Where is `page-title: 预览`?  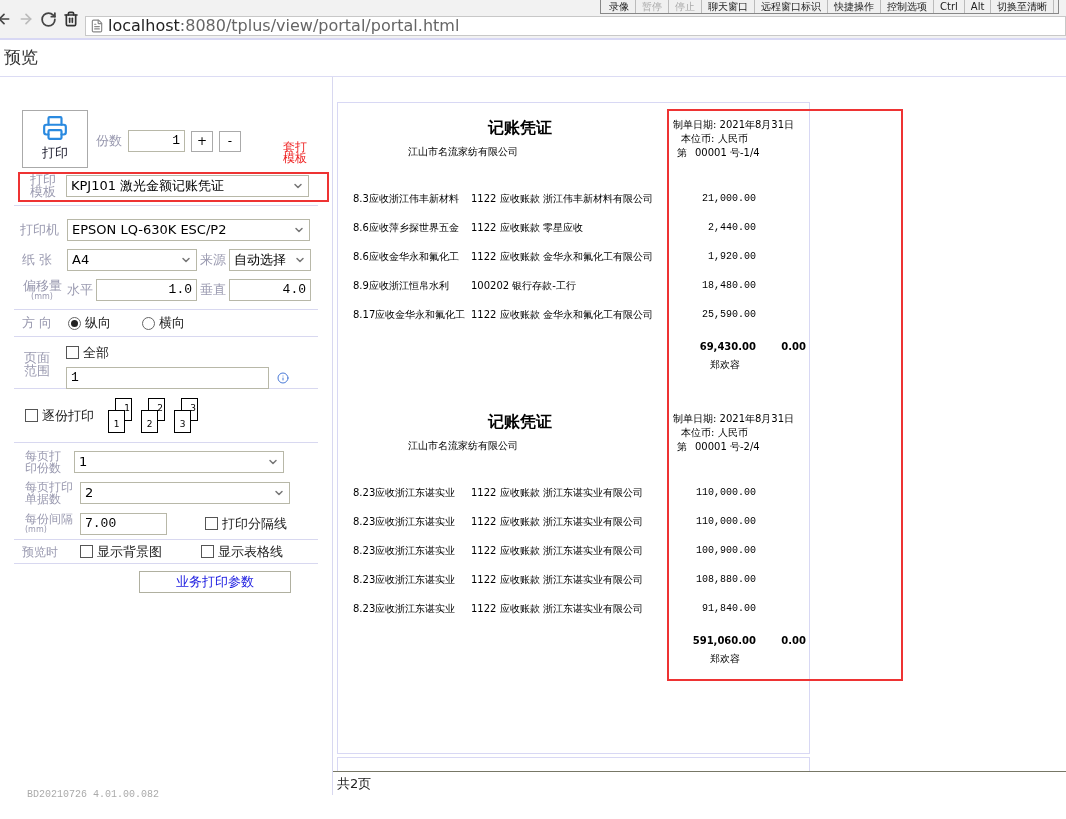
page-title: 预览 is located at coordinates (20, 58).